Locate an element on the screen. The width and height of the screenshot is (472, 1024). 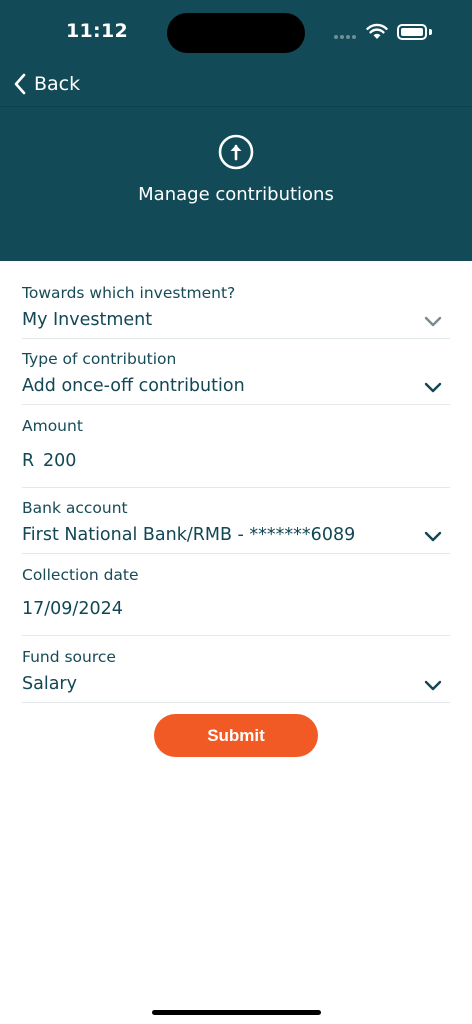
fund-source-select: Fund source Salary is located at coordinates (236, 669).